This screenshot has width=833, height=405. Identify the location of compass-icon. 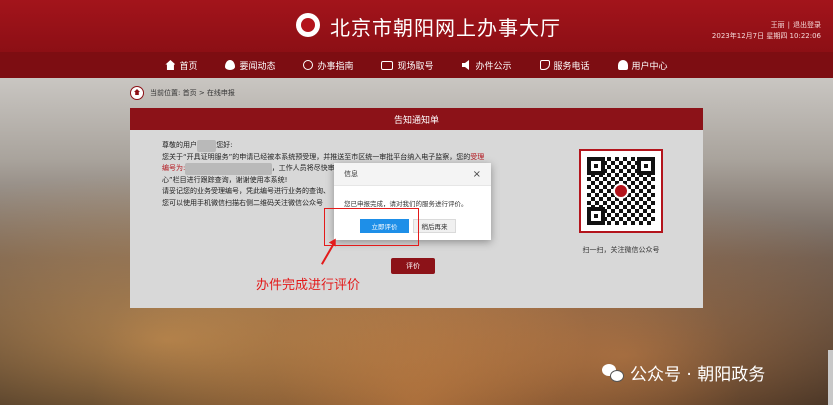
(308, 65).